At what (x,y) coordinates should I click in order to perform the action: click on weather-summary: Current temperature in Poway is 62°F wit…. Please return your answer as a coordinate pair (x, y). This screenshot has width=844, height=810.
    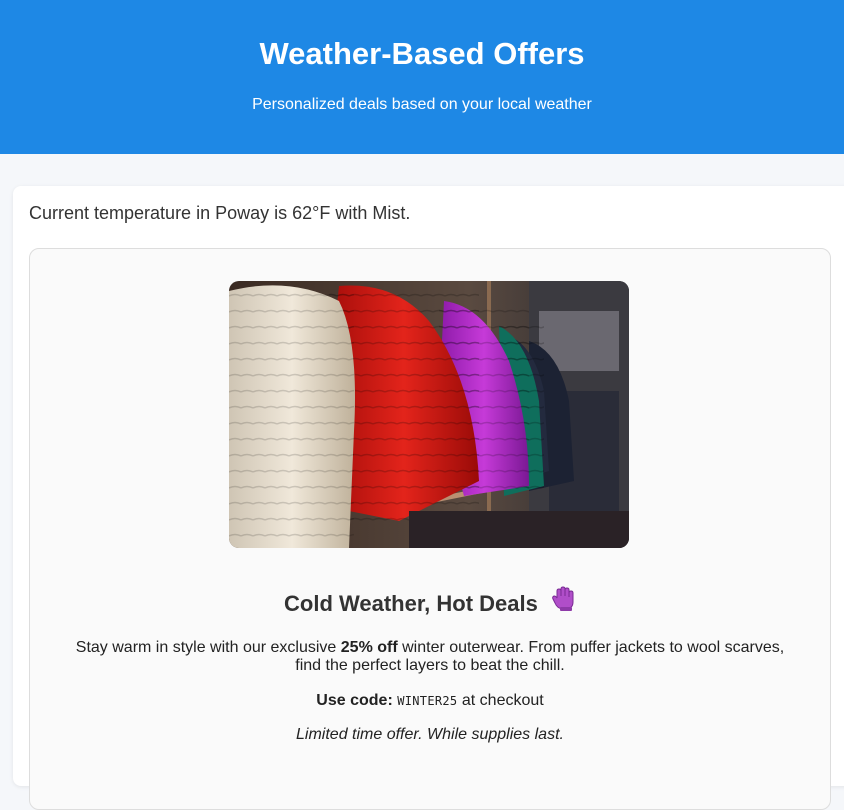
    Looking at the image, I should click on (220, 213).